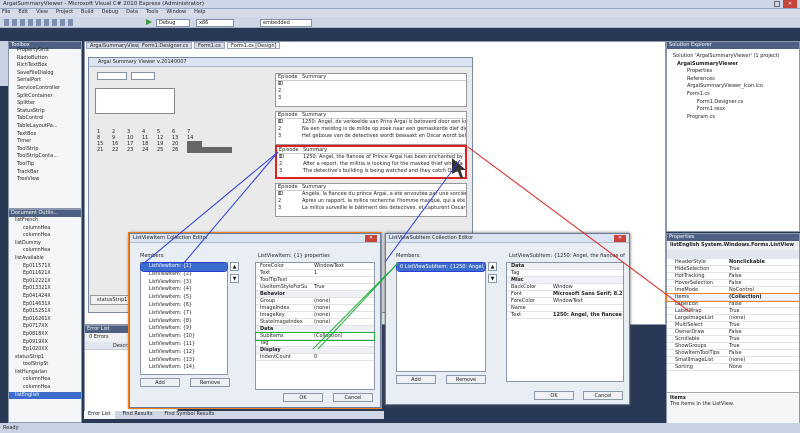 Image resolution: width=800 pixels, height=433 pixels. I want to click on status-bar: Ready, so click(400, 428).